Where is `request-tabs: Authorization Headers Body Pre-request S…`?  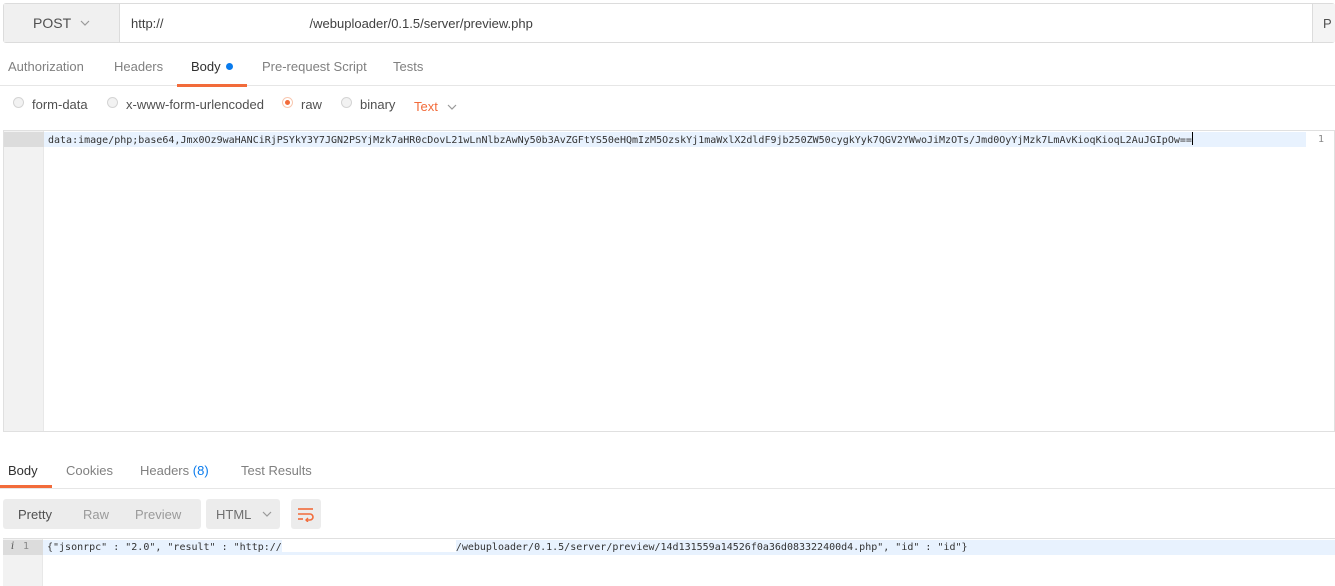
request-tabs: Authorization Headers Body Pre-request S… is located at coordinates (667, 69).